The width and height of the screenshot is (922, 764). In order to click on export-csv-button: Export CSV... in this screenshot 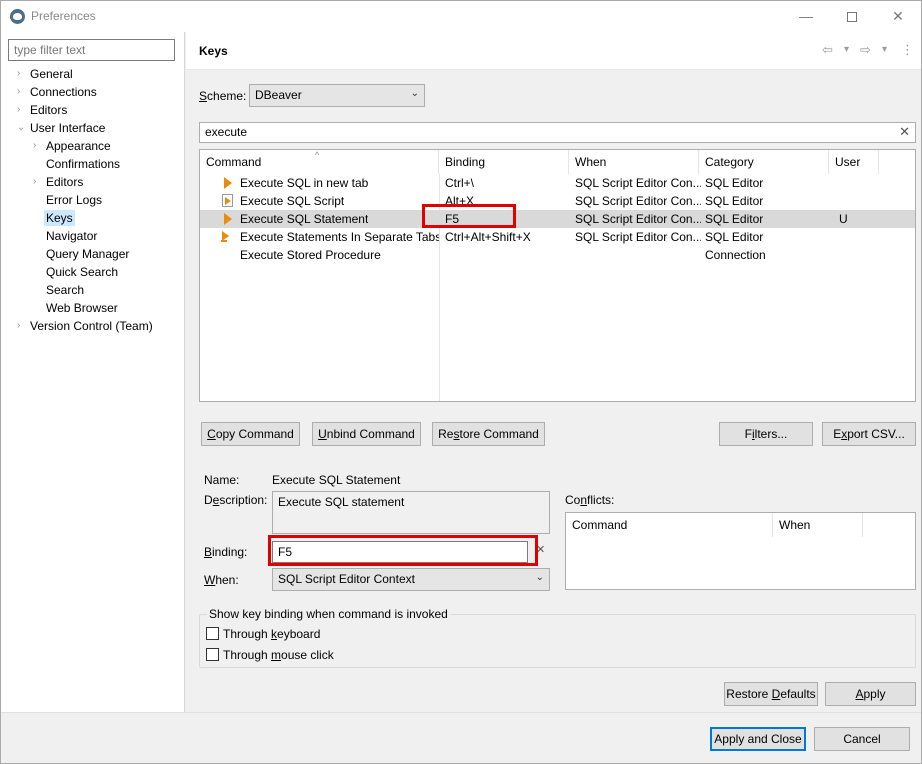, I will do `click(869, 434)`.